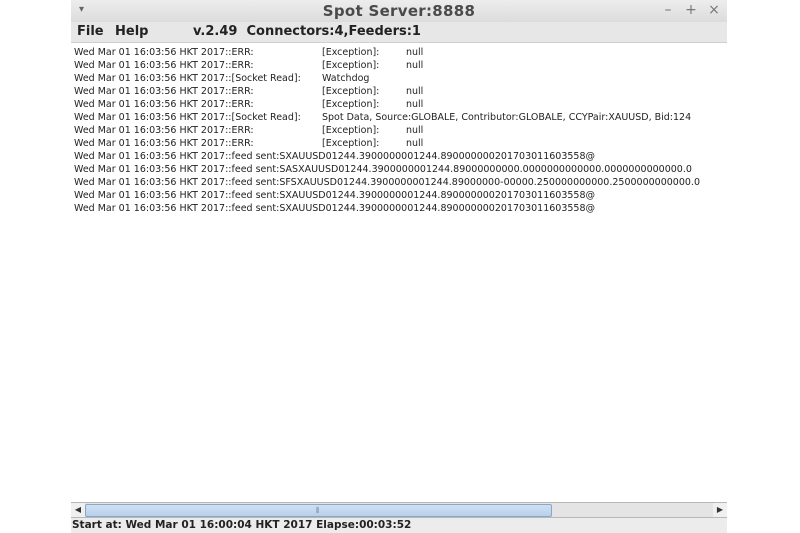 This screenshot has width=800, height=533. I want to click on scroll-left-arrow-icon: ◀, so click(78, 510).